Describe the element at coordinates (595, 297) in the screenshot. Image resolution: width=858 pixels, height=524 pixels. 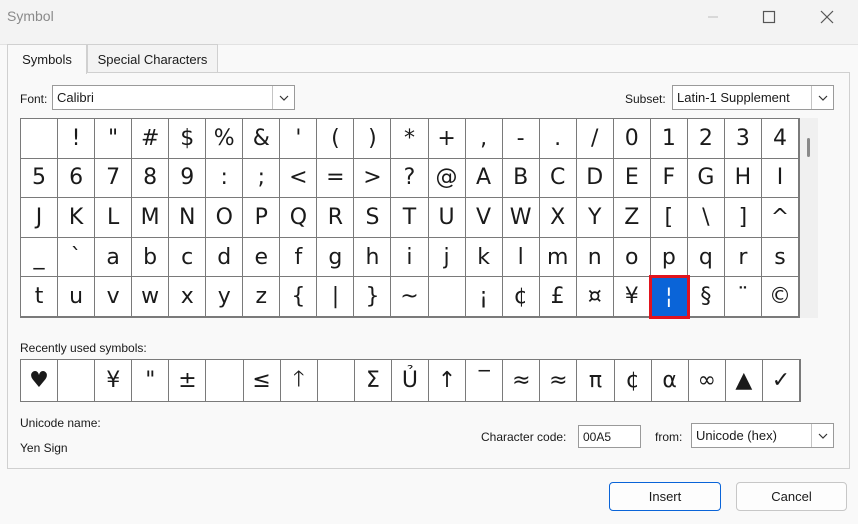
I see `symbol-cell: ¤` at that location.